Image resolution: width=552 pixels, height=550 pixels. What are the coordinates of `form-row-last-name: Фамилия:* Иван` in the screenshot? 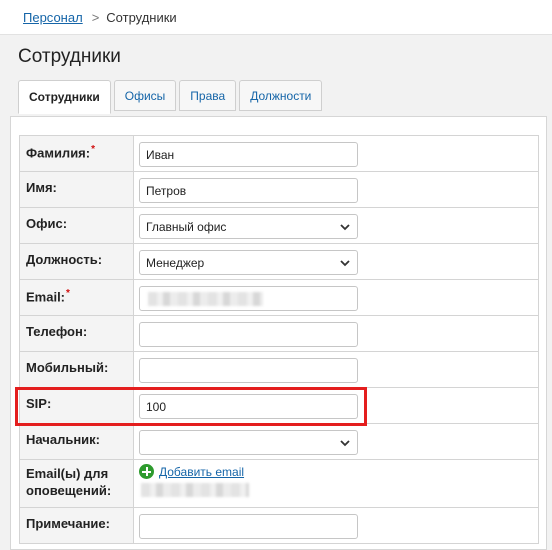 It's located at (279, 153).